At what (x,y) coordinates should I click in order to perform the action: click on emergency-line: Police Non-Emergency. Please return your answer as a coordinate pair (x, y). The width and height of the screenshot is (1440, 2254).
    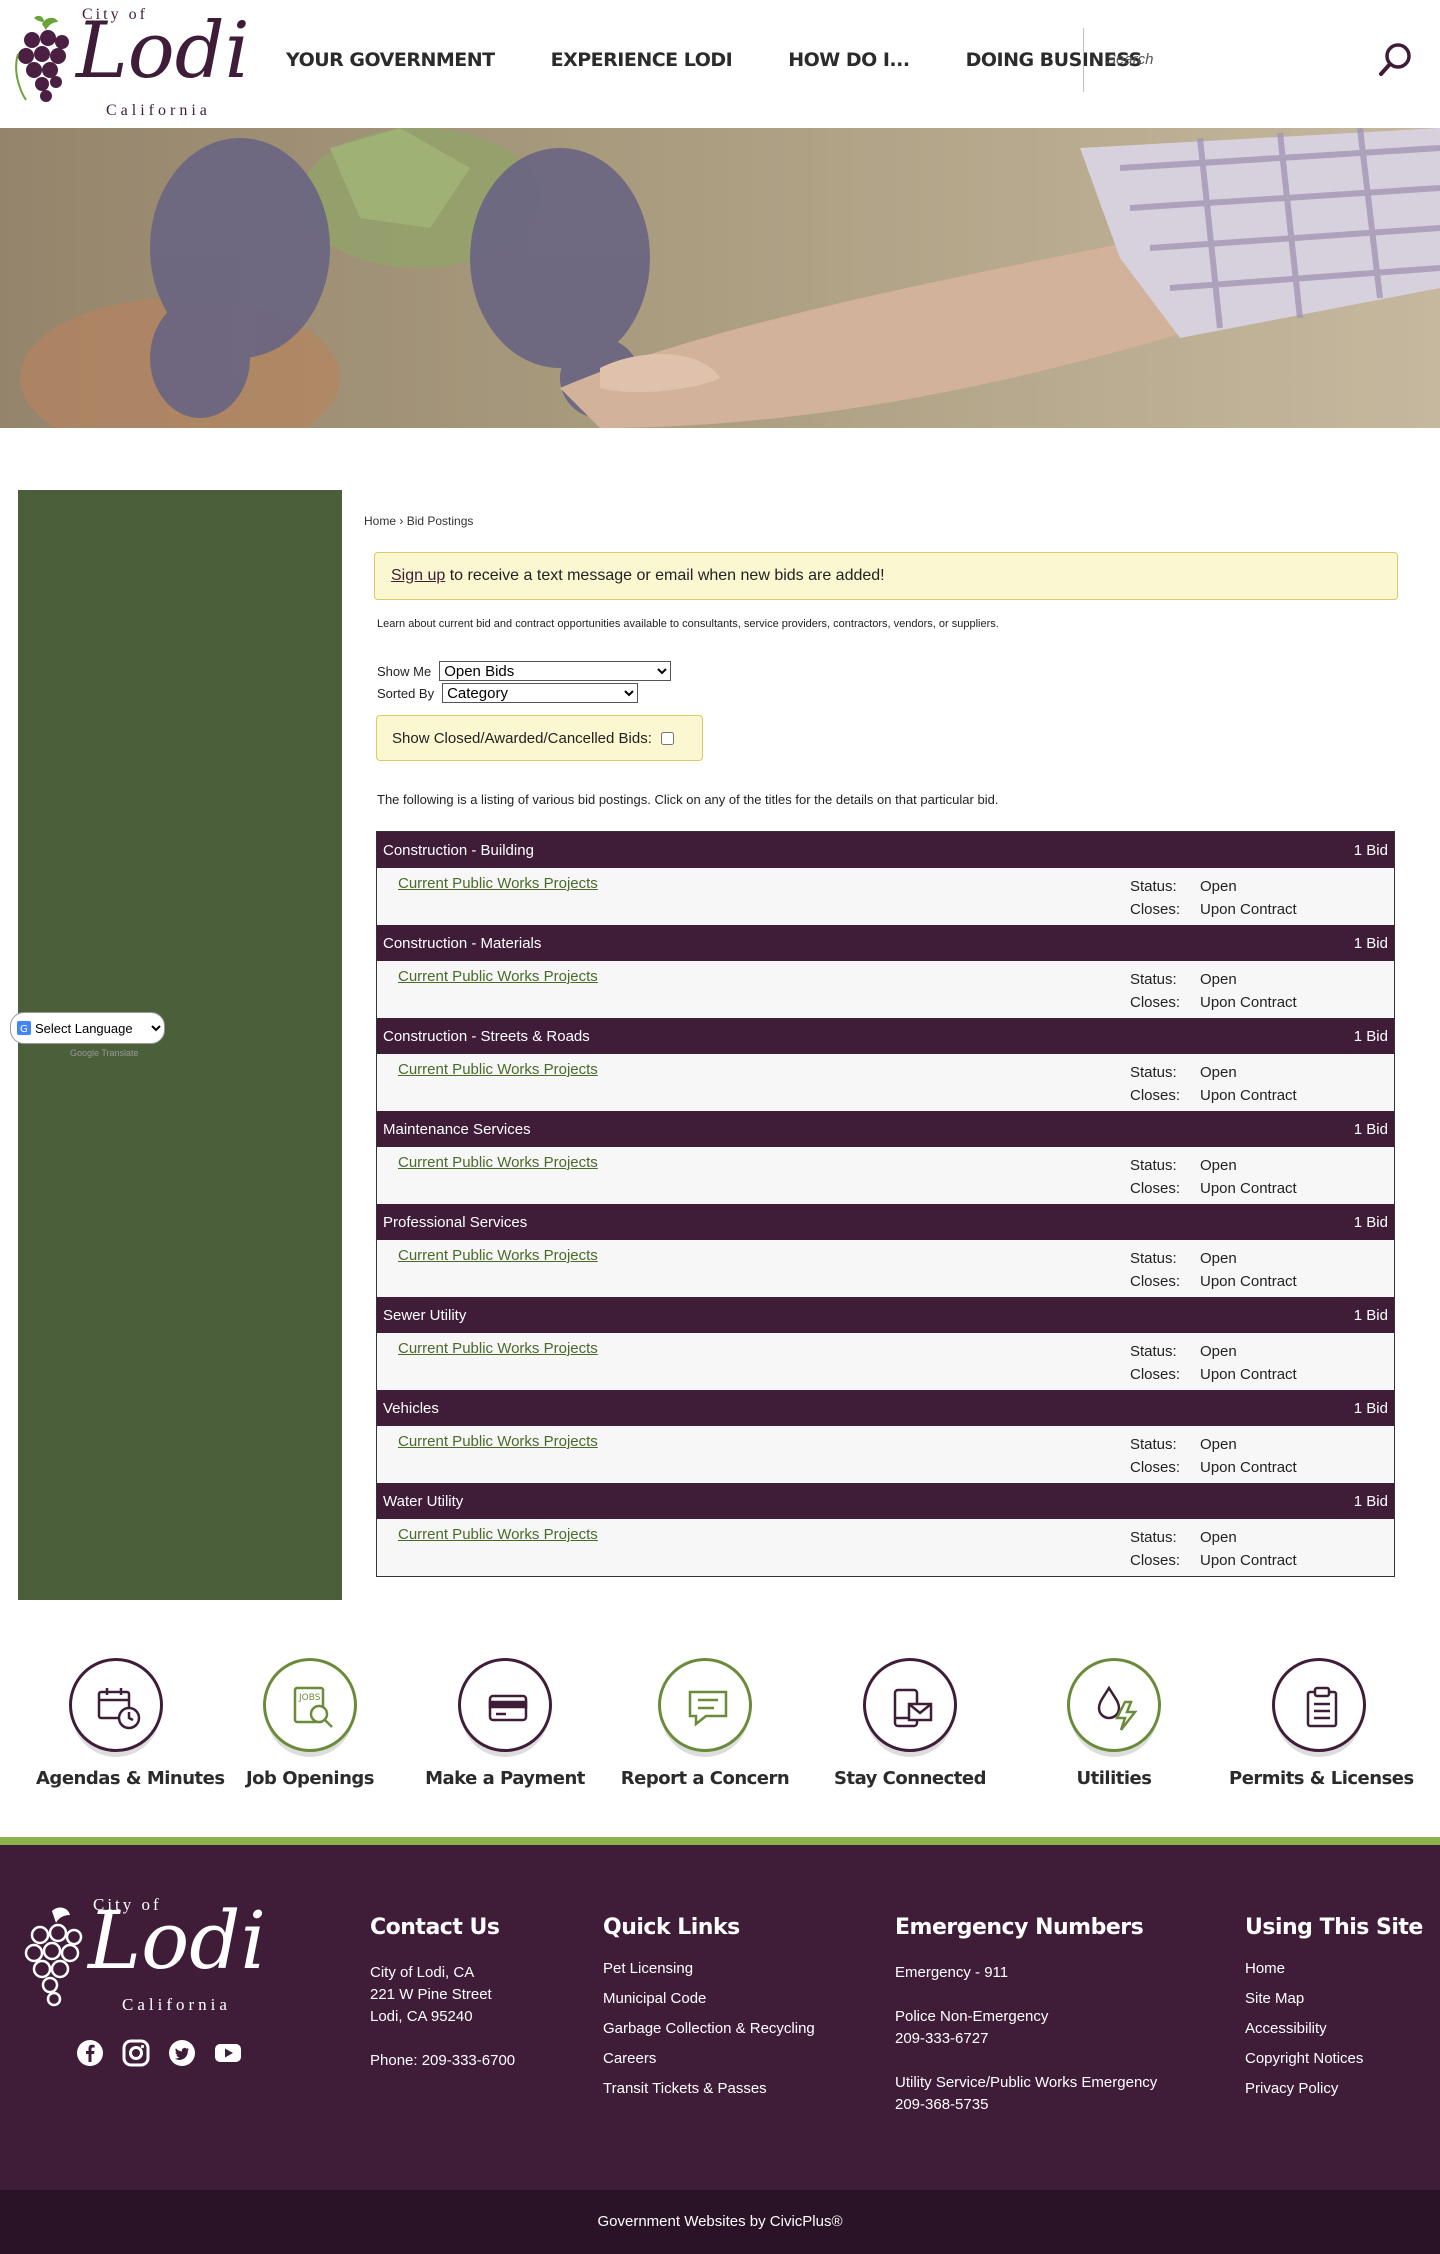
    Looking at the image, I should click on (972, 2016).